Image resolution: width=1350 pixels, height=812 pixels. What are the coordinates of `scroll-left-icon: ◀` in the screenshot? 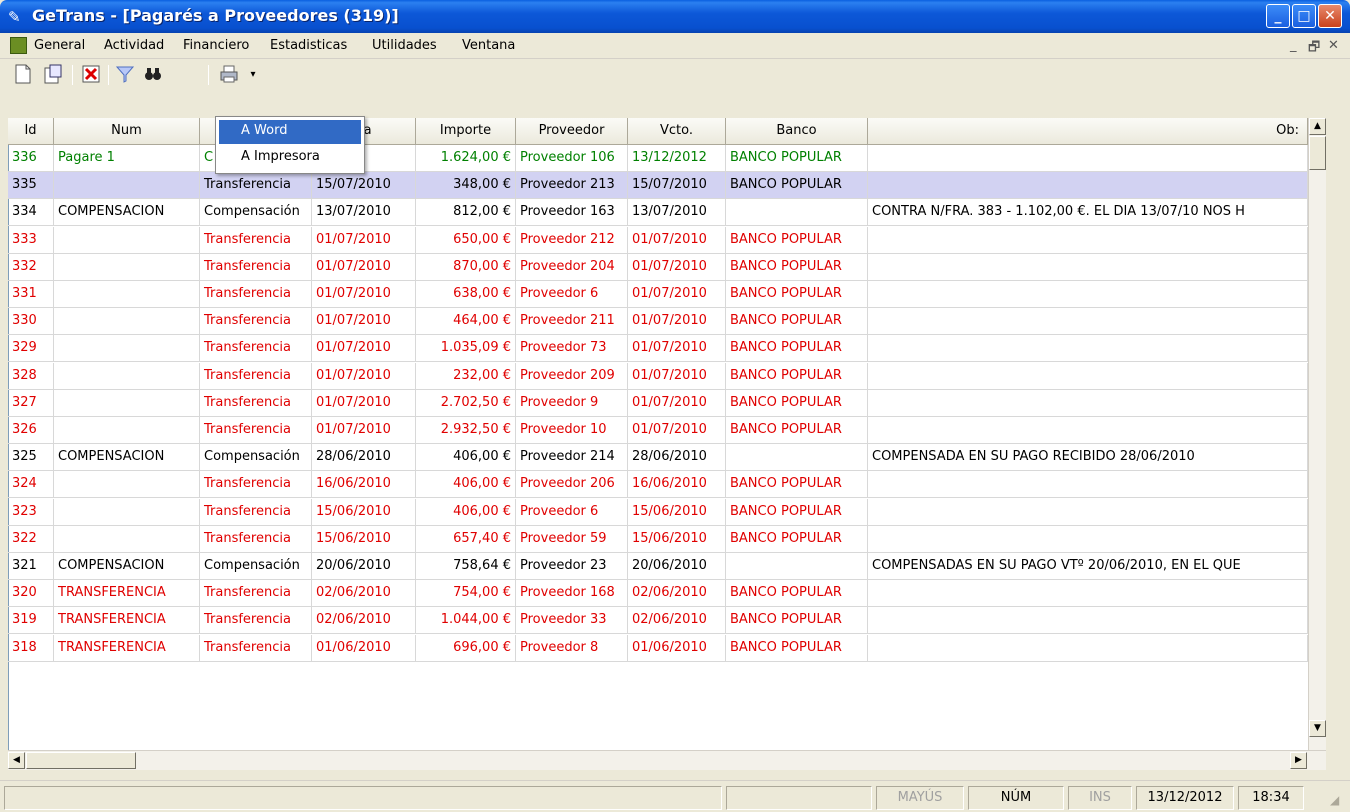 It's located at (16, 760).